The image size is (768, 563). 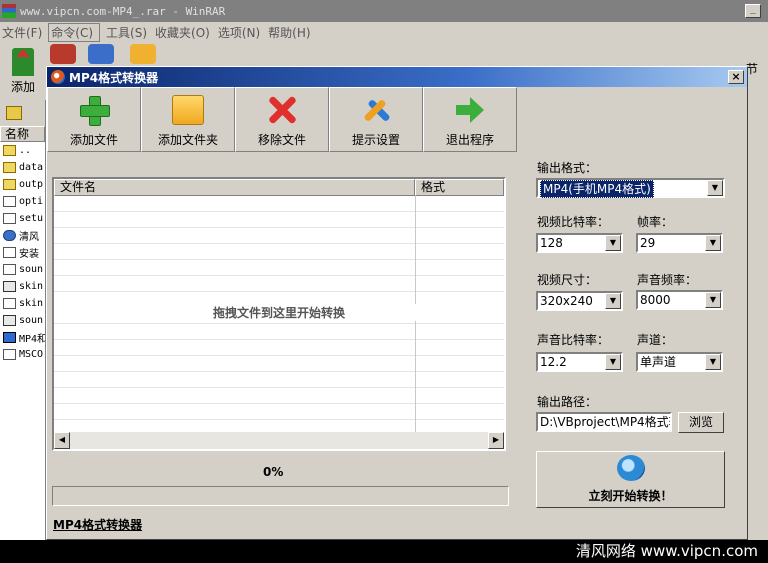 What do you see at coordinates (752, 69) in the screenshot?
I see `winrar-column-fragment: 节` at bounding box center [752, 69].